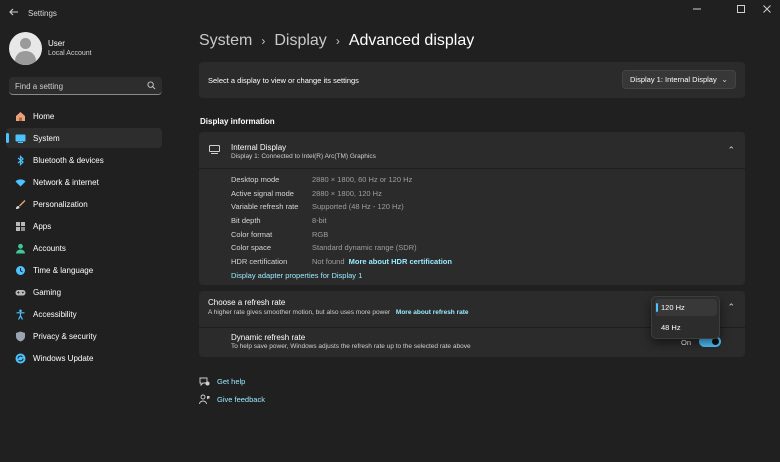 The height and width of the screenshot is (462, 780). I want to click on refresh-rate-title: Choose a refresh rate, so click(247, 302).